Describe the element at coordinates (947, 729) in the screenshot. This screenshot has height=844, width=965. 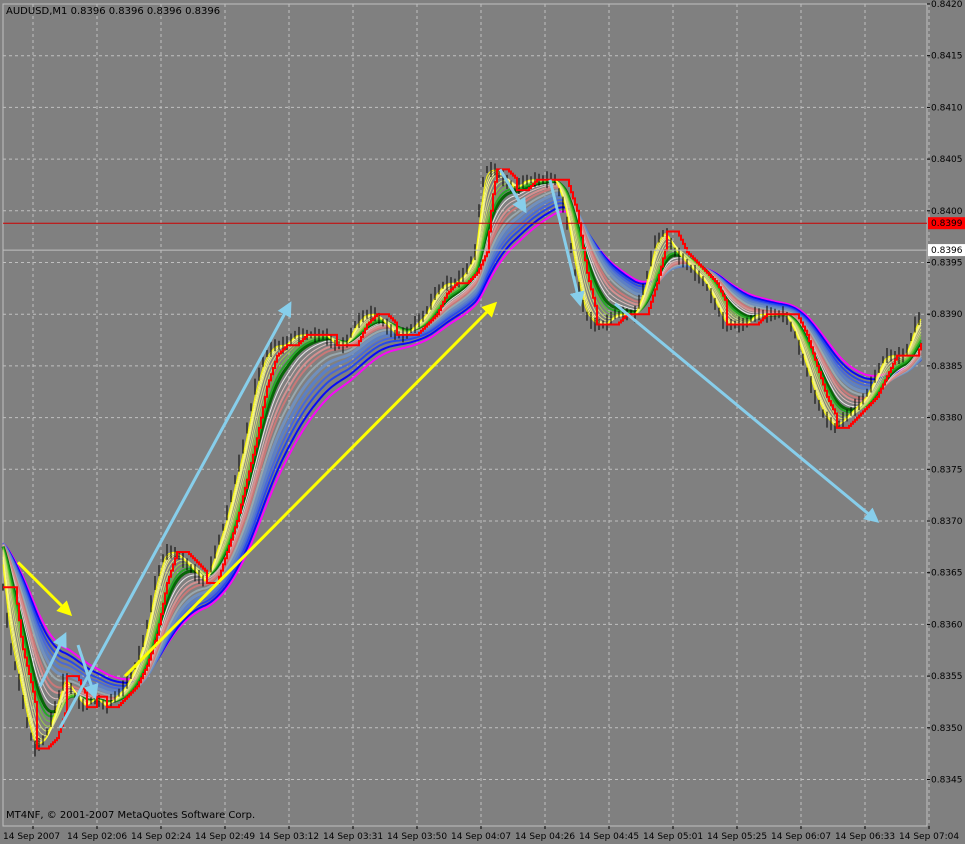
I see `y-tick-label: 0.8350` at that location.